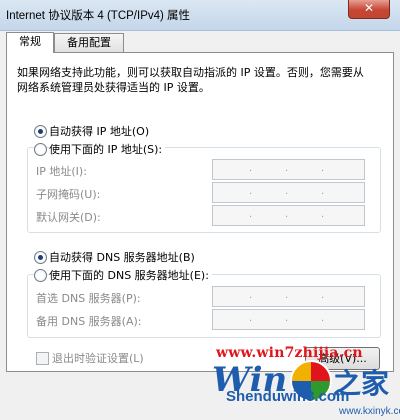 The width and height of the screenshot is (400, 420). Describe the element at coordinates (30, 42) in the screenshot. I see `tab-general: 常规` at that location.